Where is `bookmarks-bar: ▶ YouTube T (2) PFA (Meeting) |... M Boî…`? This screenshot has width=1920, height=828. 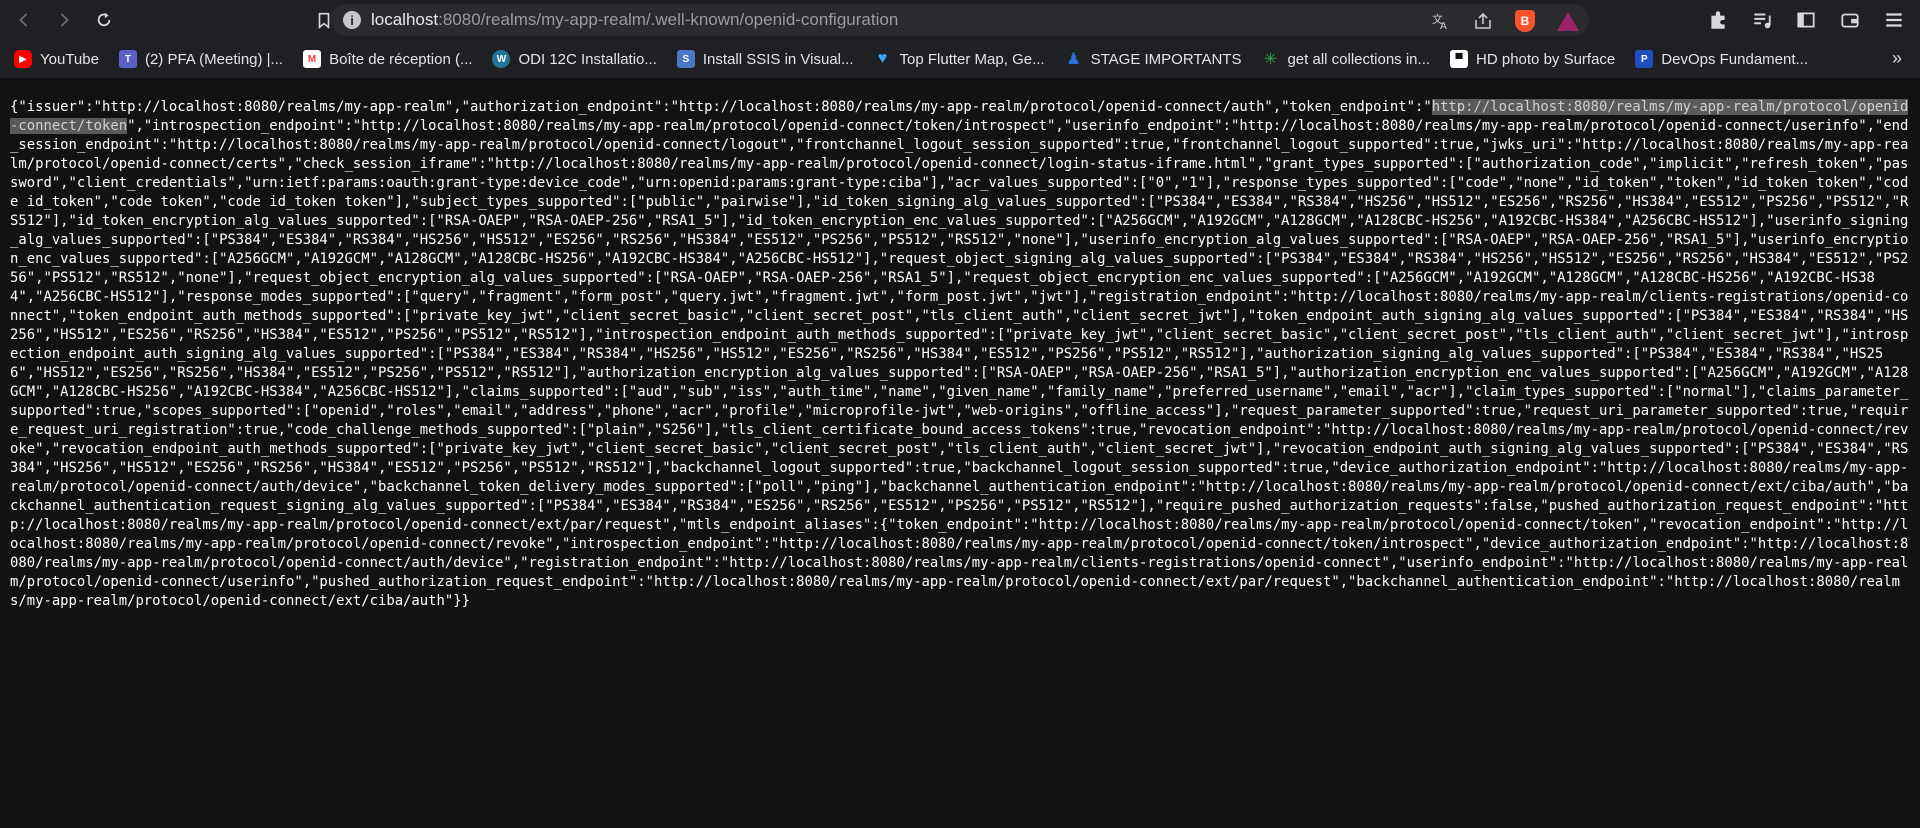
bookmarks-bar: ▶ YouTube T (2) PFA (Meeting) |... M Boî… is located at coordinates (960, 59).